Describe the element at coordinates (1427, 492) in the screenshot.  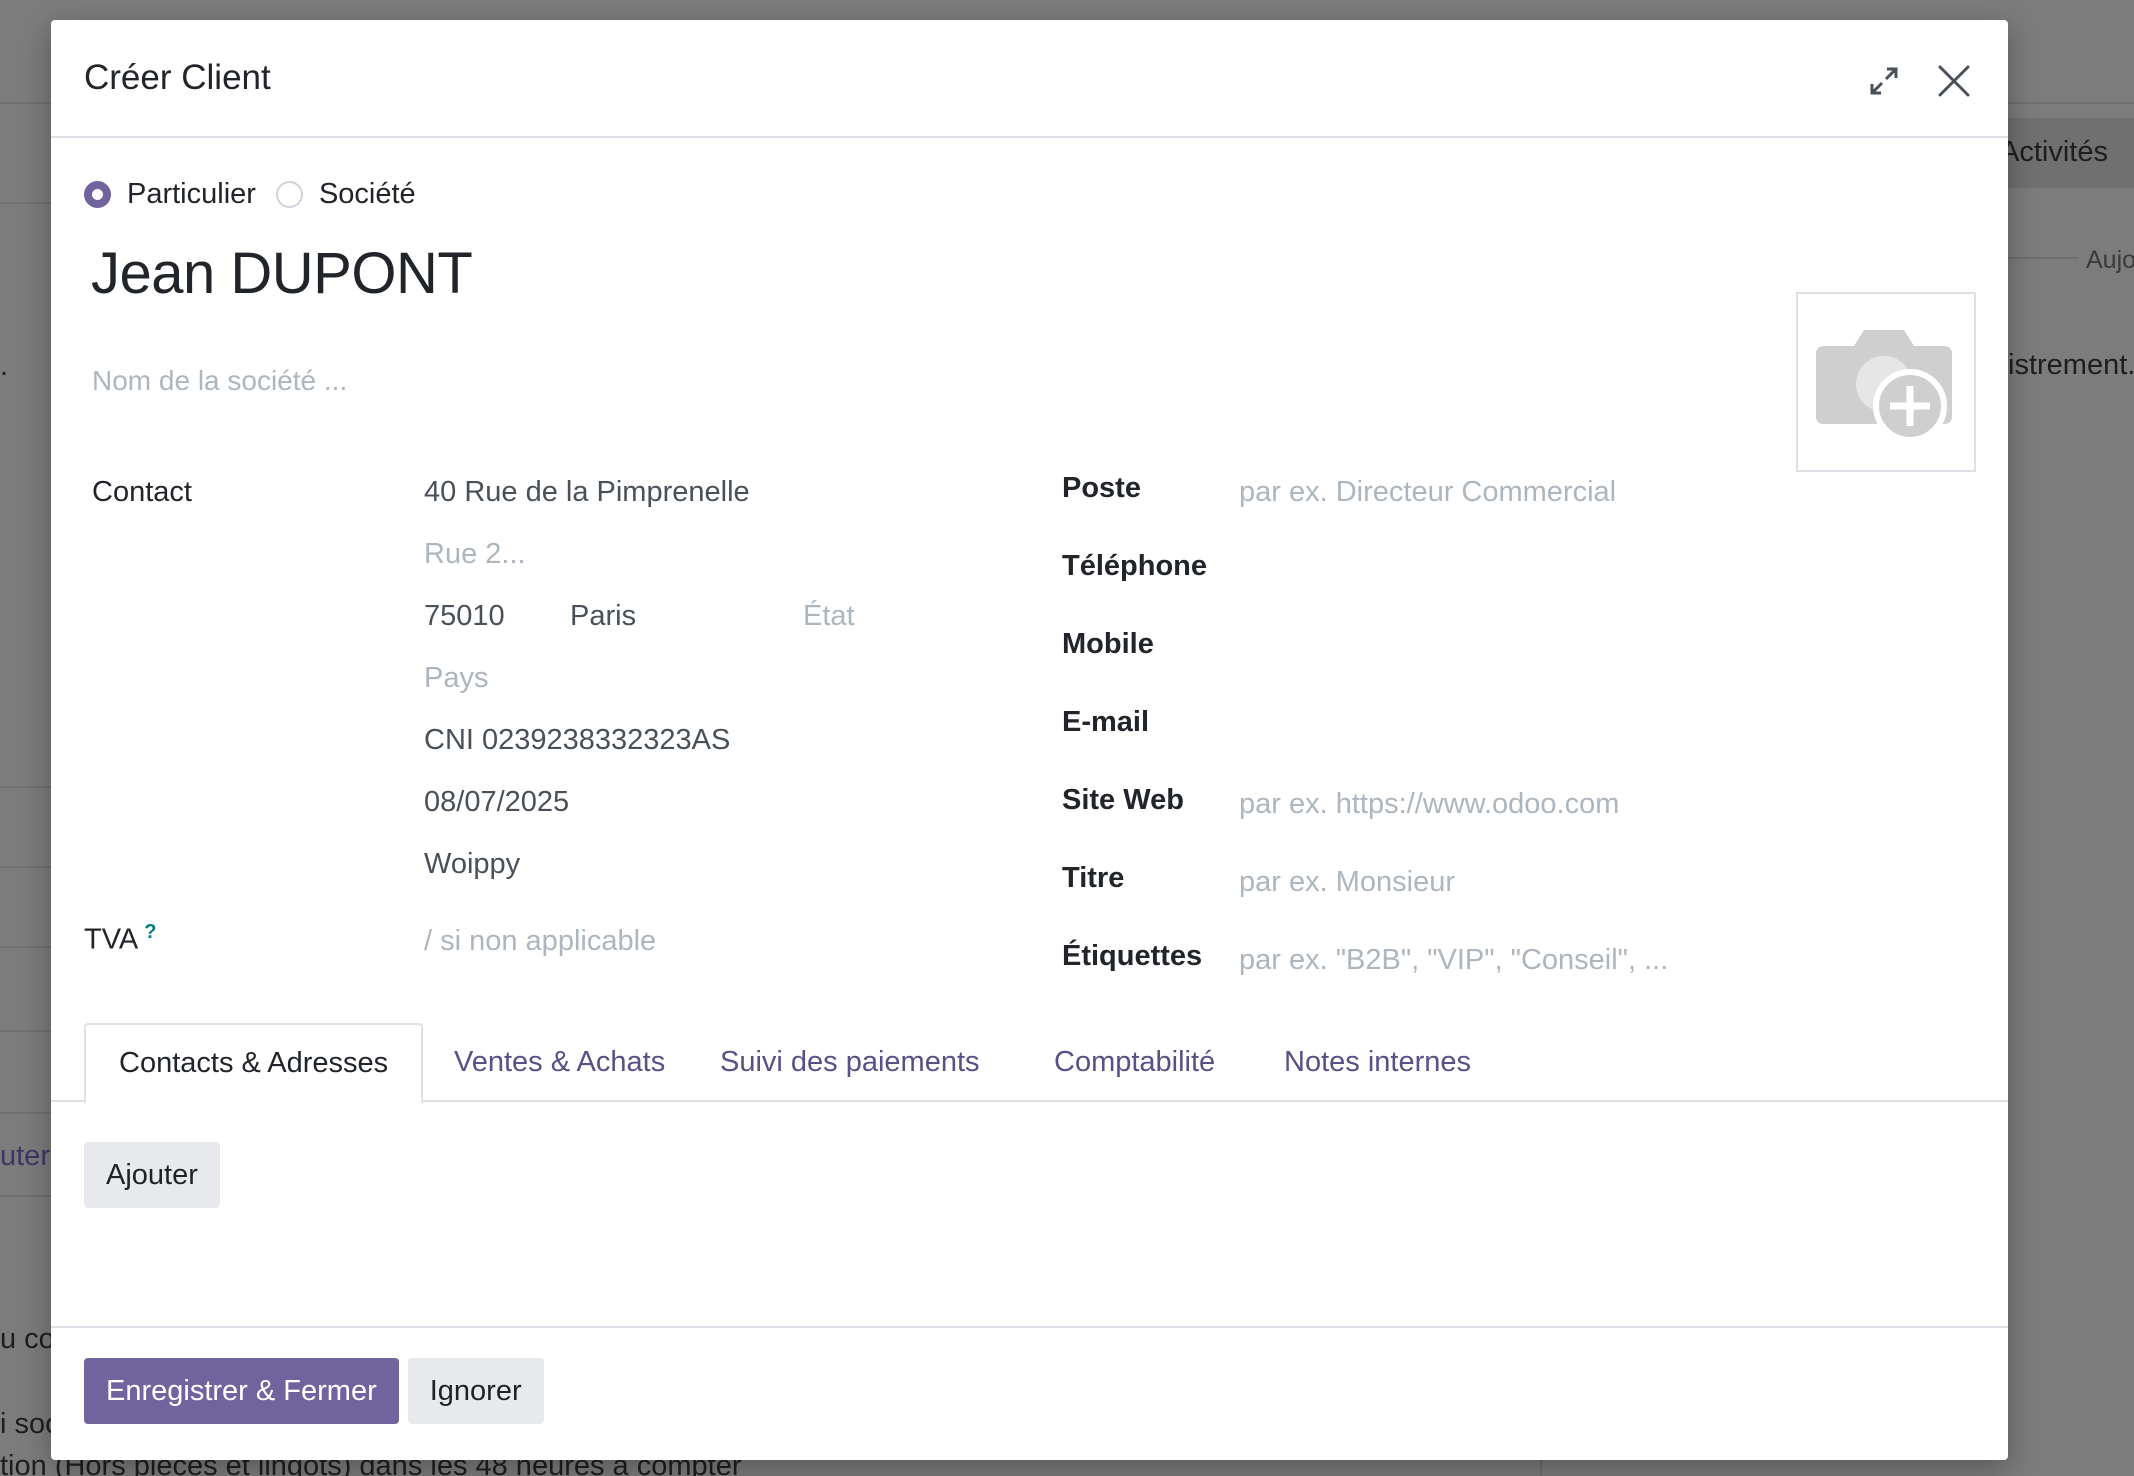
I see `function-input: par ex. Directeur Commercial` at that location.